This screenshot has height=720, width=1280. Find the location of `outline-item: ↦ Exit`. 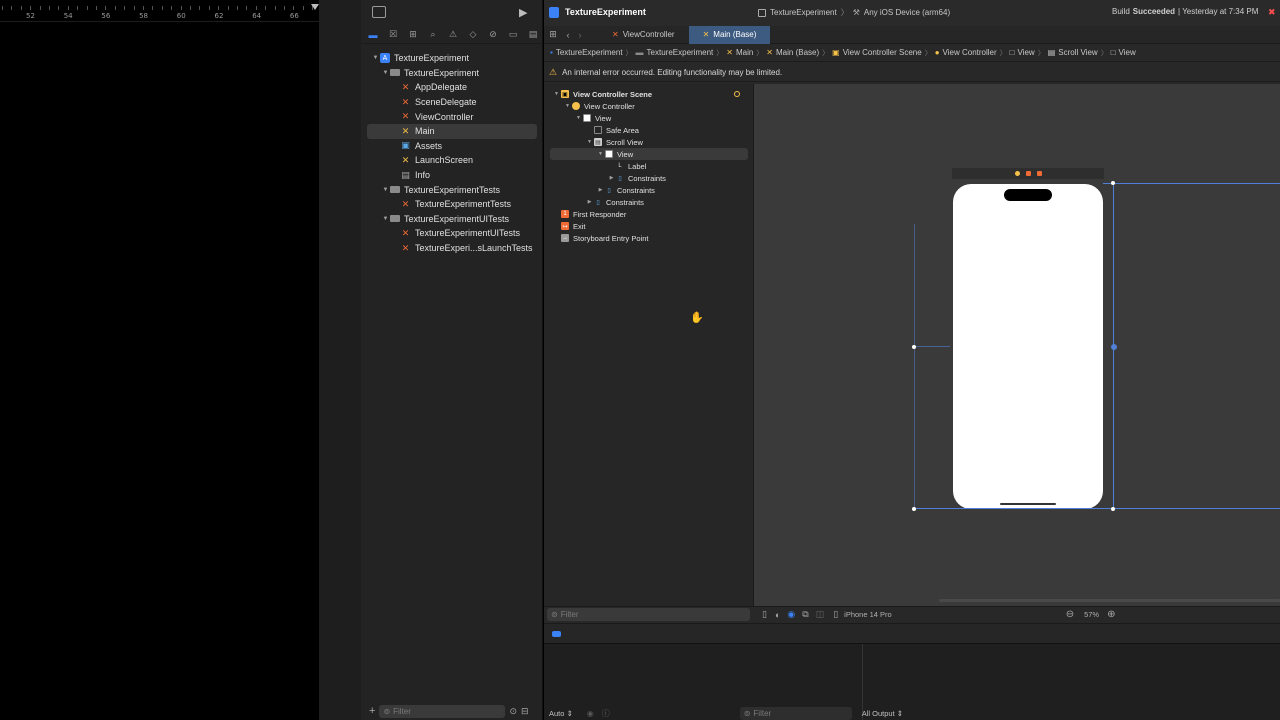

outline-item: ↦ Exit is located at coordinates (649, 226).